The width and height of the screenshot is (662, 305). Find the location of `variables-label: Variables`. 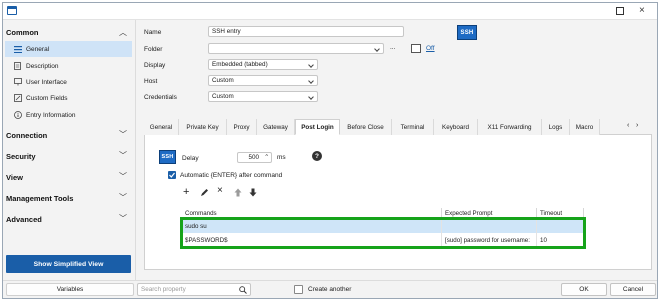

variables-label: Variables is located at coordinates (70, 289).